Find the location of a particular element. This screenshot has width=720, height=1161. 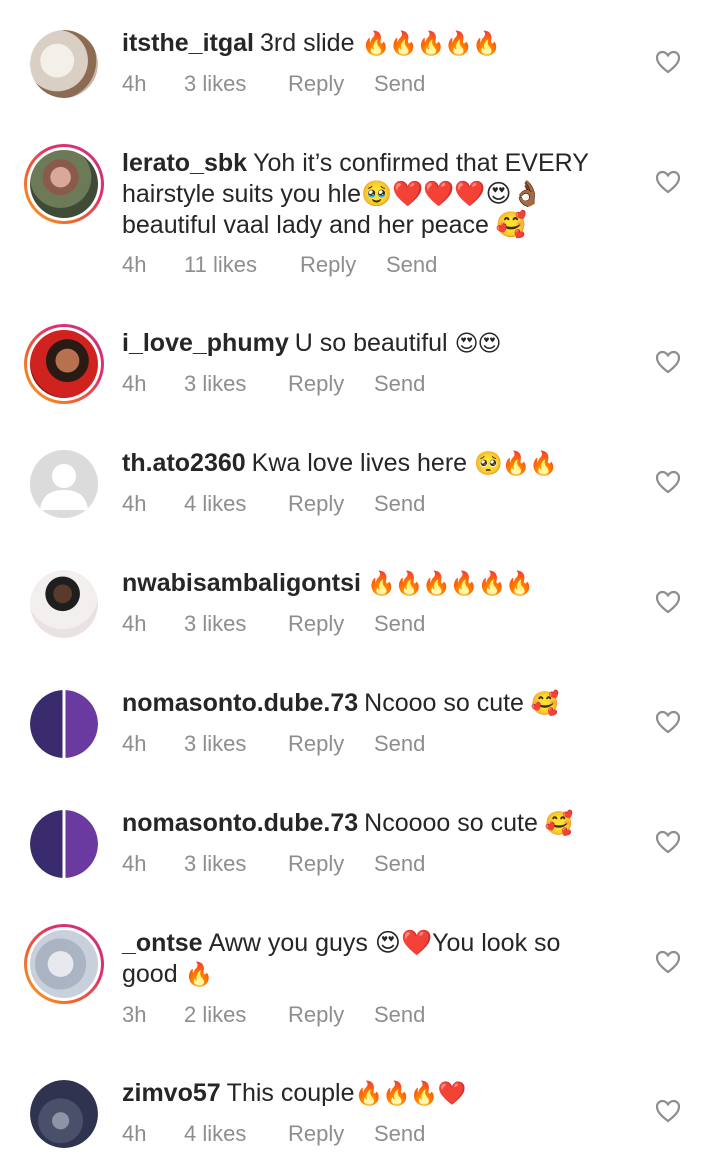

comment-text: nomasonto.dube.73 Ncooo so cute 🥰 is located at coordinates (372, 704).